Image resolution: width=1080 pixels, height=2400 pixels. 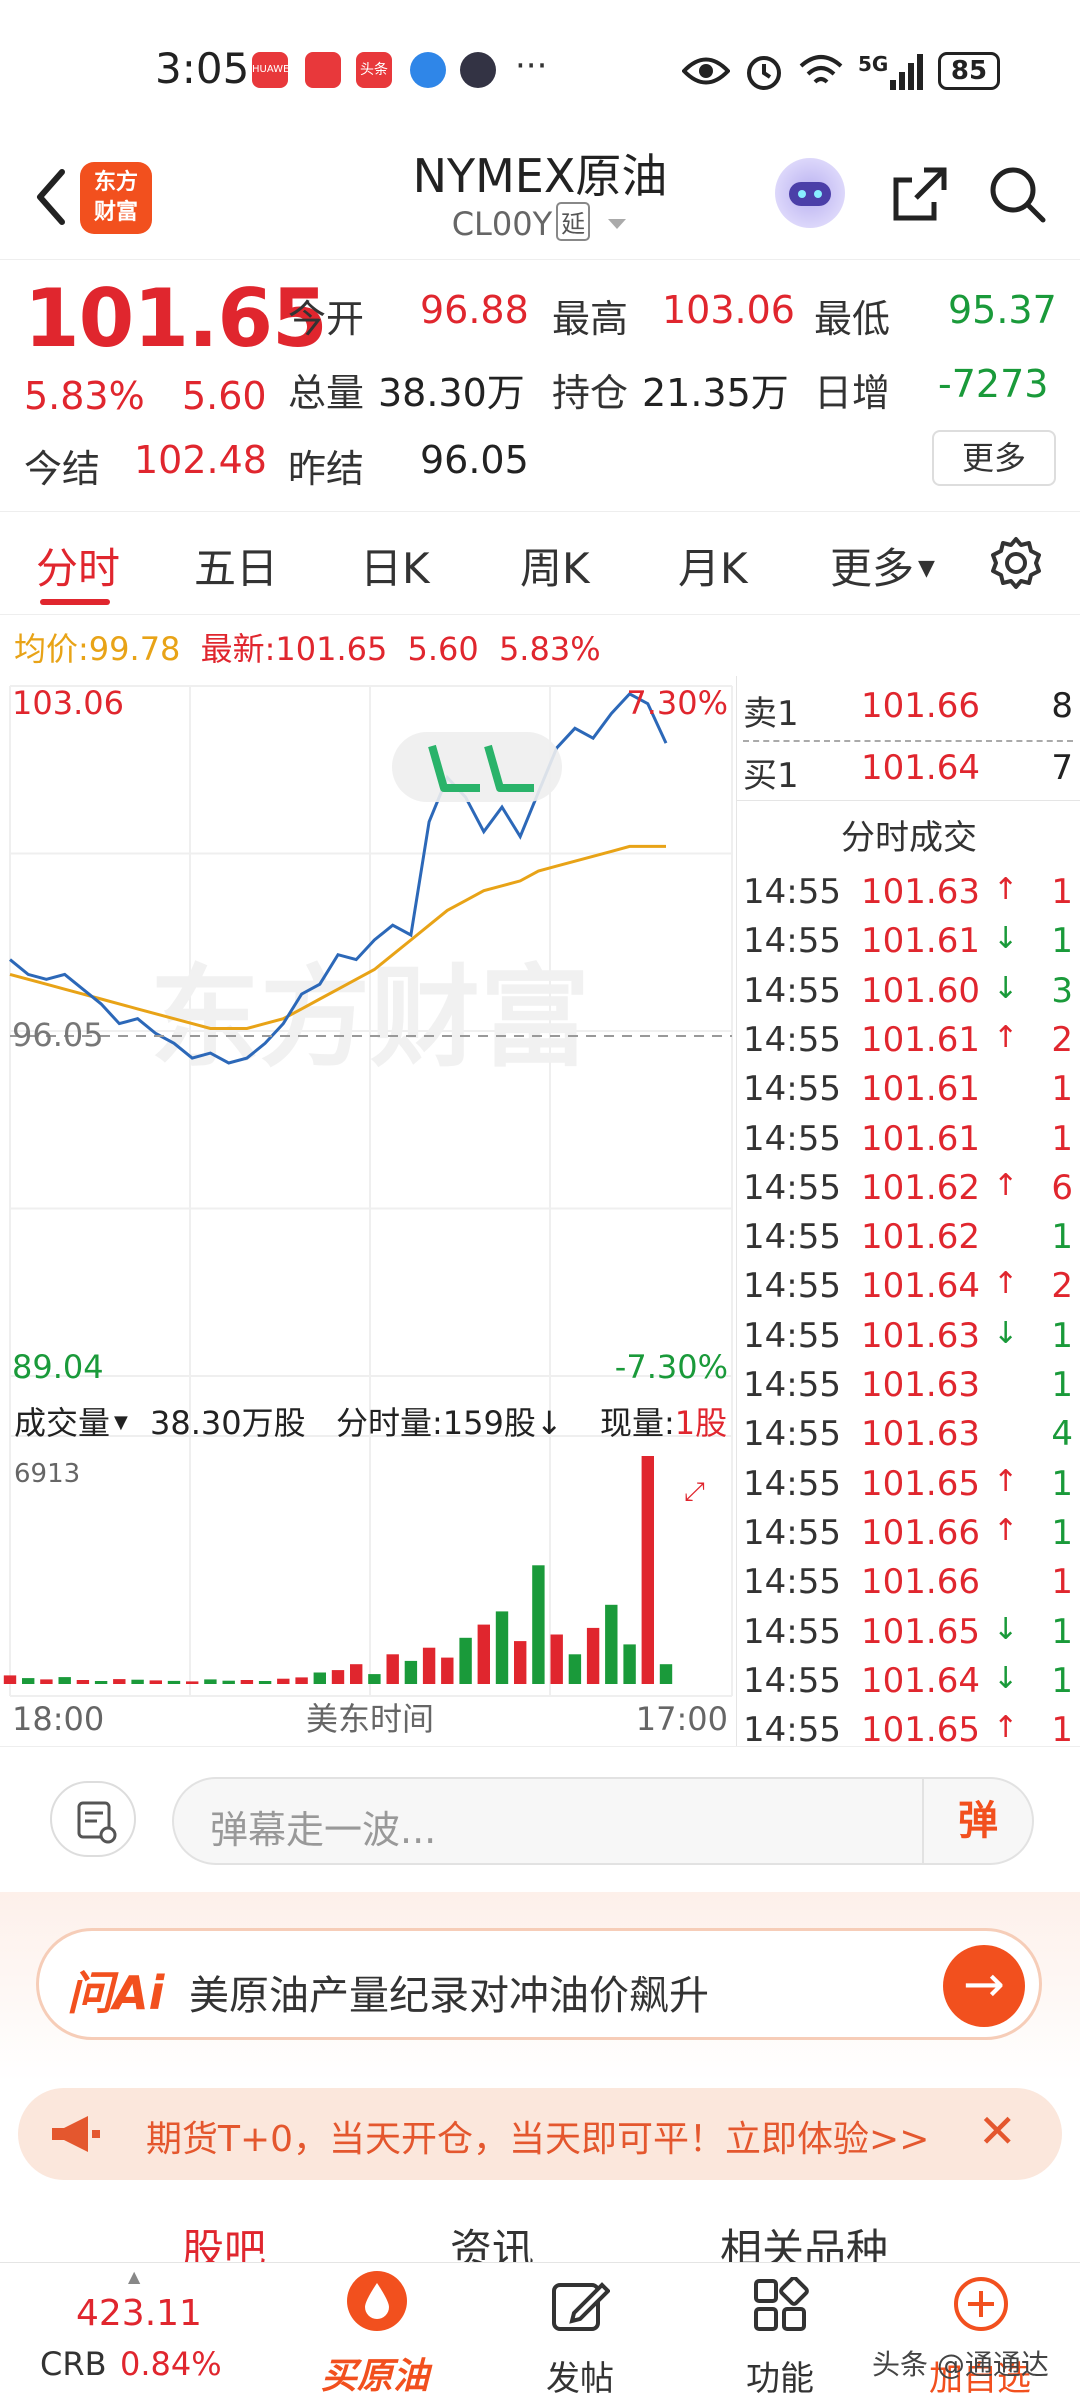 What do you see at coordinates (307, 649) in the screenshot?
I see `average-price-bar: 均价:99.78 最新:101.65 5.60 5.83%` at bounding box center [307, 649].